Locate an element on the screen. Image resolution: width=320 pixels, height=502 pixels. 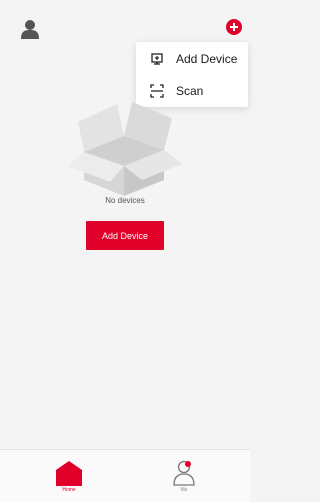
menu-item-add-device: Add Device is located at coordinates (192, 59).